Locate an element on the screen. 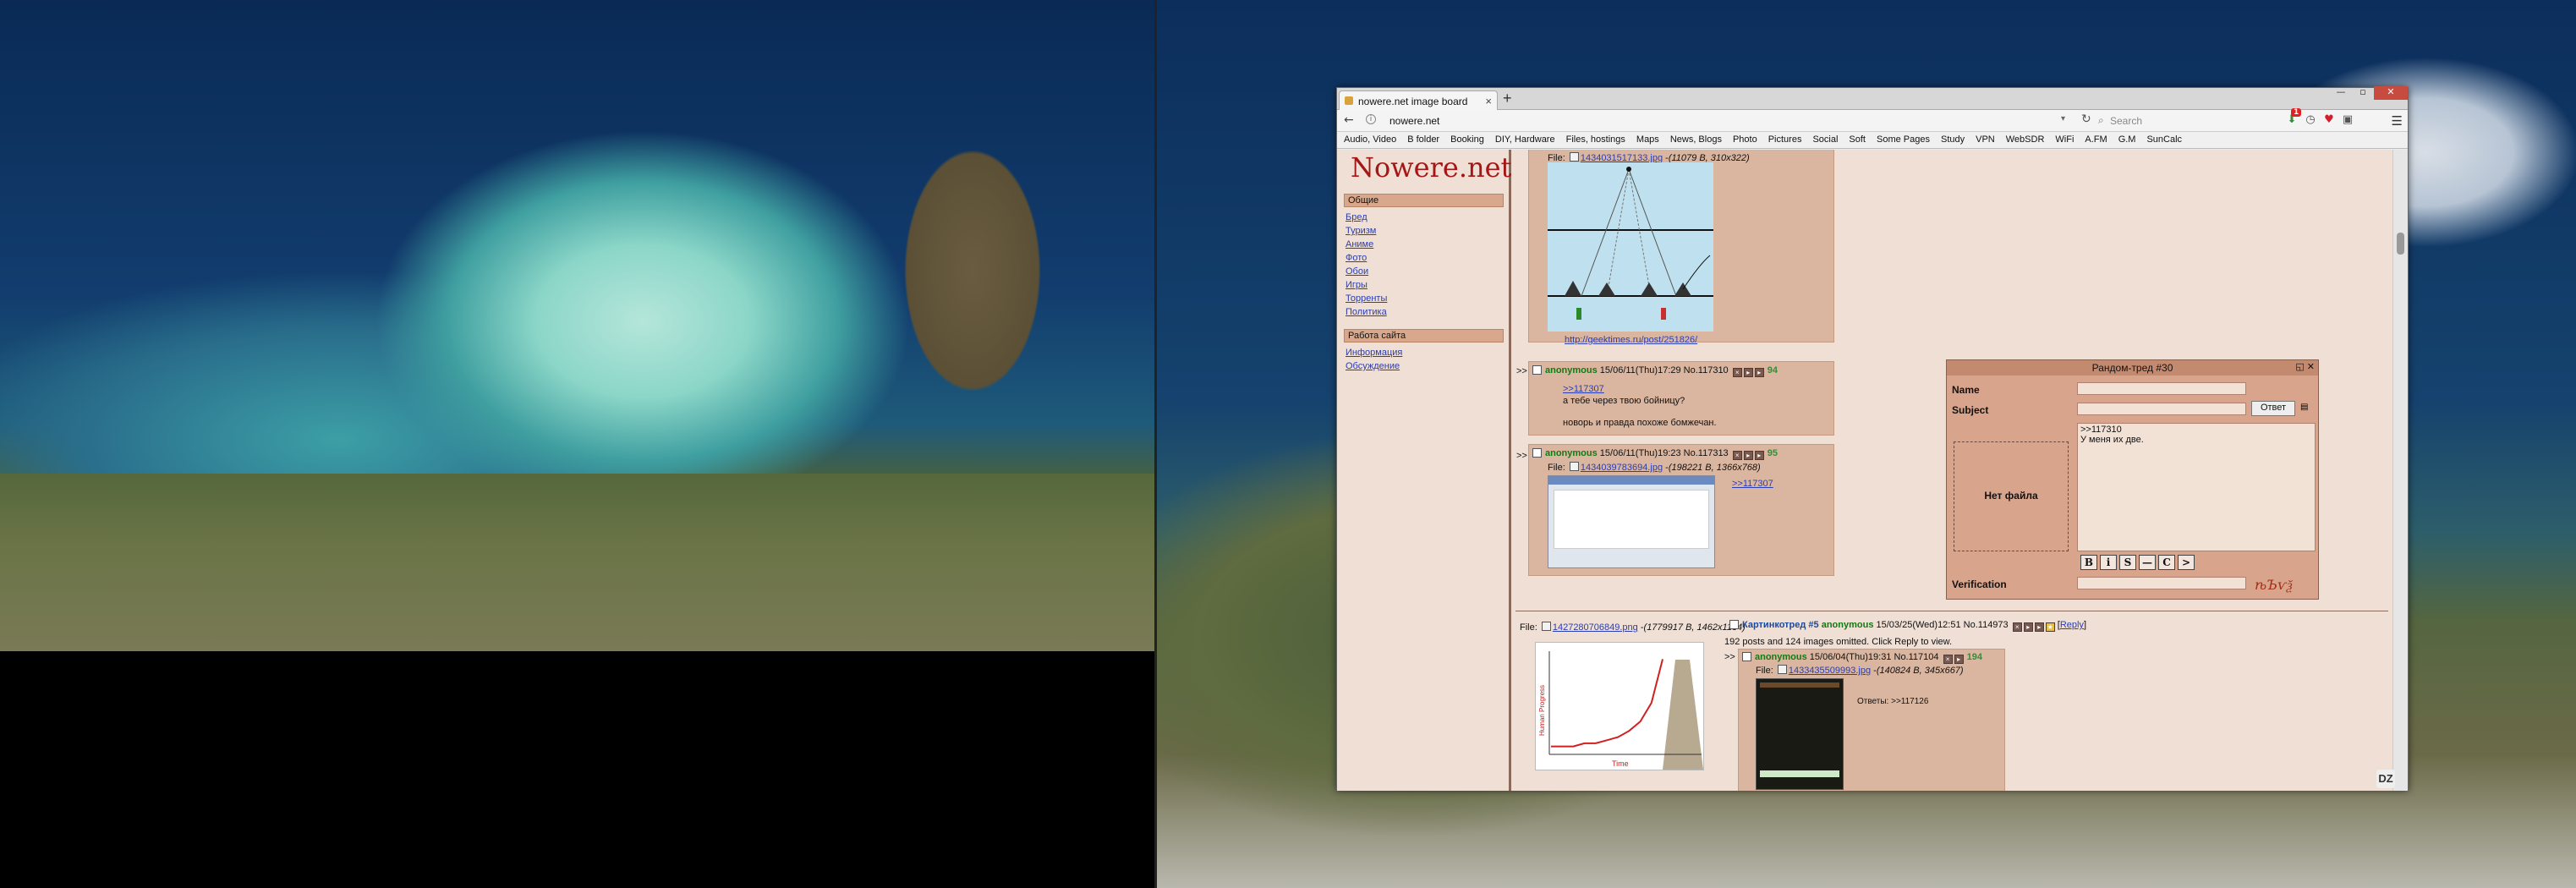 This screenshot has width=2576, height=888. sidebar-link: Бред is located at coordinates (1425, 218).